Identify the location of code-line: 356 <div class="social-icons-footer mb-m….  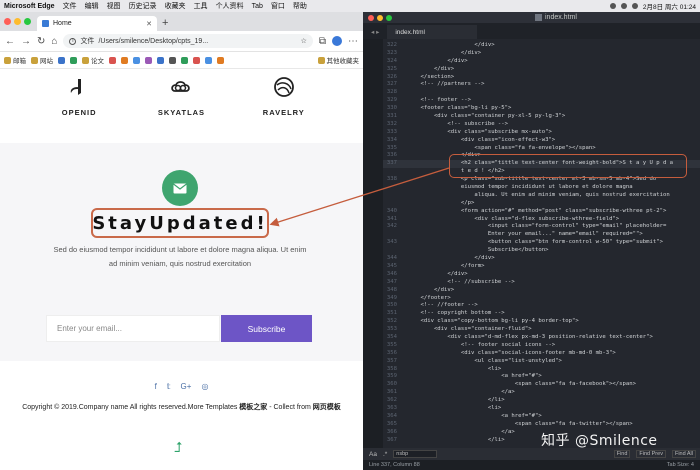
(541, 354).